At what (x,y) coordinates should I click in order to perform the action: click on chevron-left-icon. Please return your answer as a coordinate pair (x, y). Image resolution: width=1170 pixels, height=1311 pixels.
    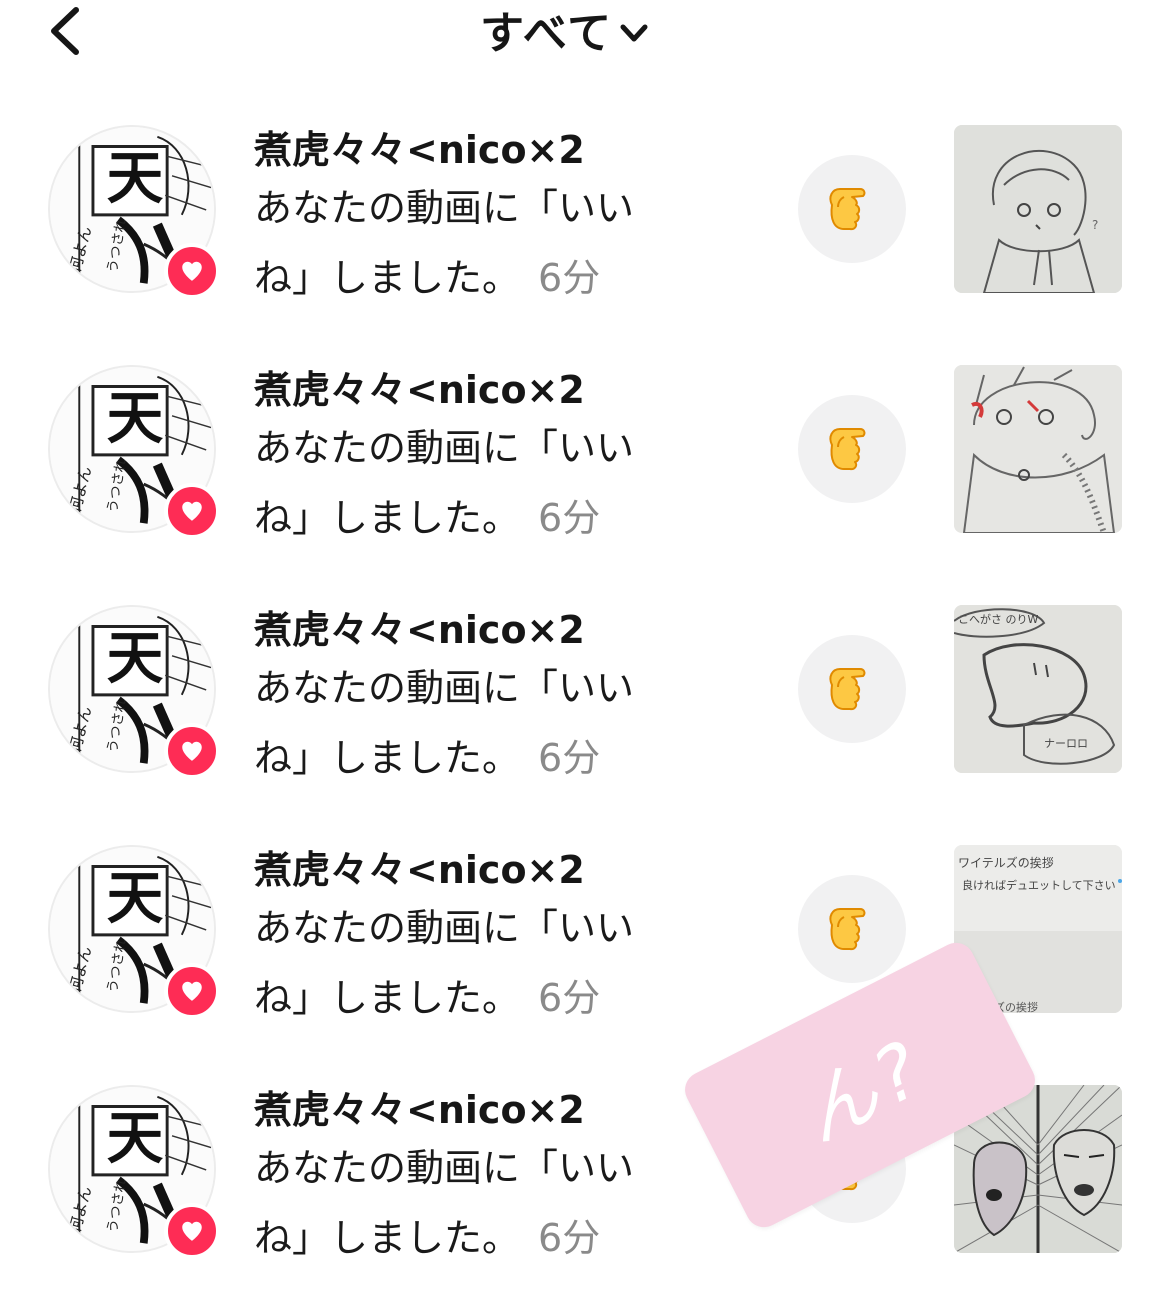
    Looking at the image, I should click on (65, 31).